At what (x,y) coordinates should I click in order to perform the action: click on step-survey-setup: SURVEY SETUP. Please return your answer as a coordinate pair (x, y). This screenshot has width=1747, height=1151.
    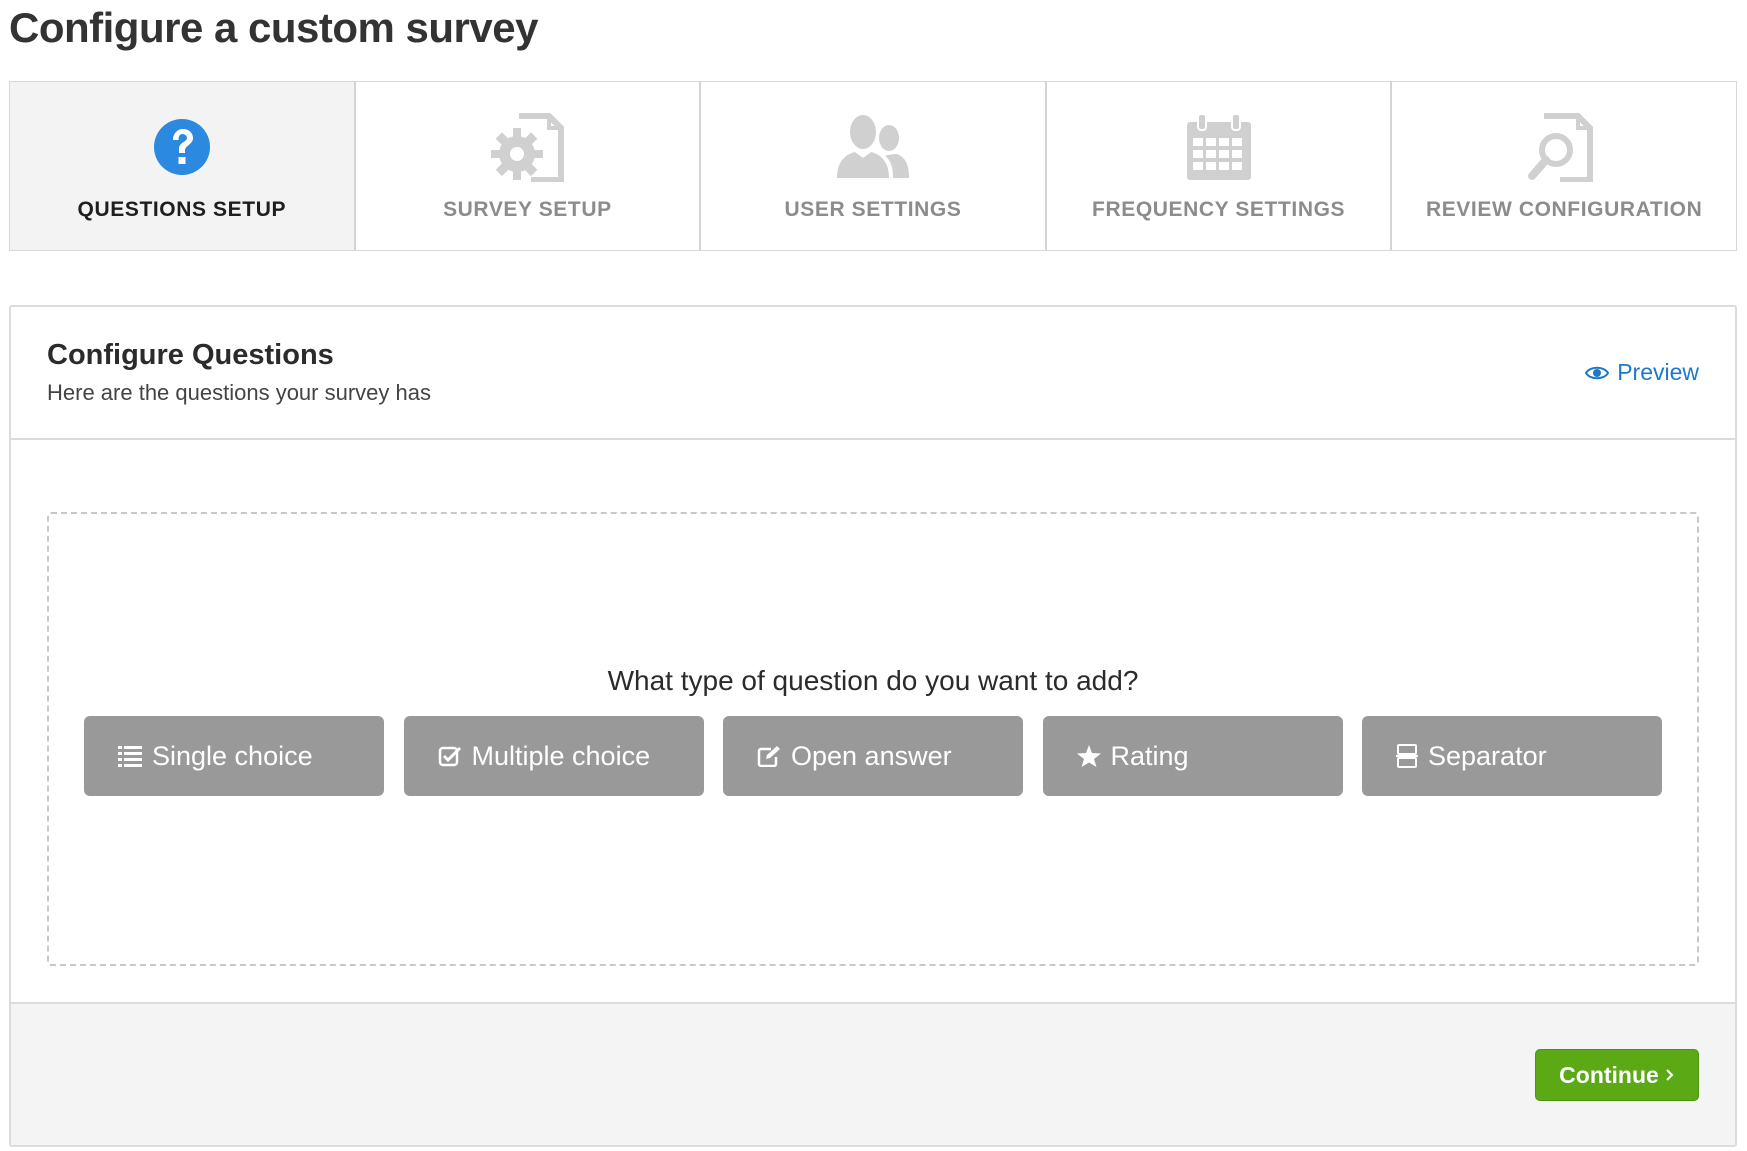
    Looking at the image, I should click on (526, 166).